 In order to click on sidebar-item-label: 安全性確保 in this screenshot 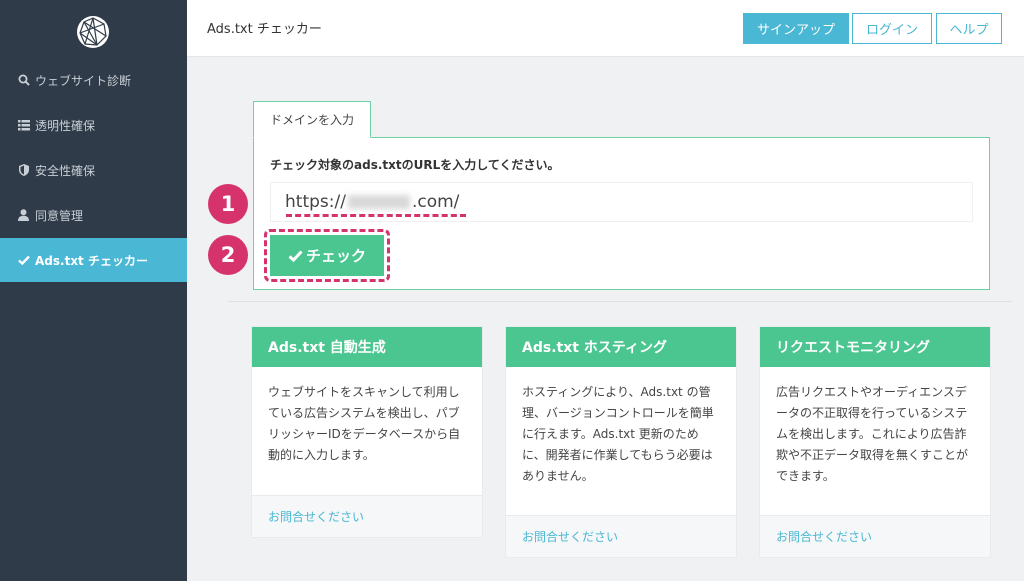, I will do `click(65, 170)`.